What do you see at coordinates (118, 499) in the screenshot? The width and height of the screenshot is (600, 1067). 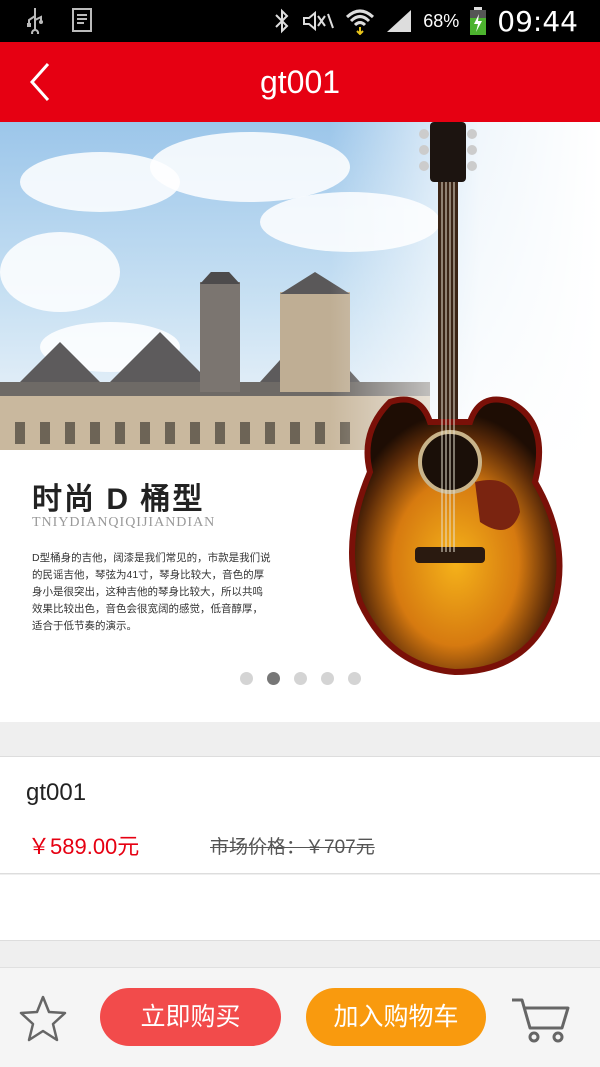 I see `banner-headline: 时尚 D 桶型` at bounding box center [118, 499].